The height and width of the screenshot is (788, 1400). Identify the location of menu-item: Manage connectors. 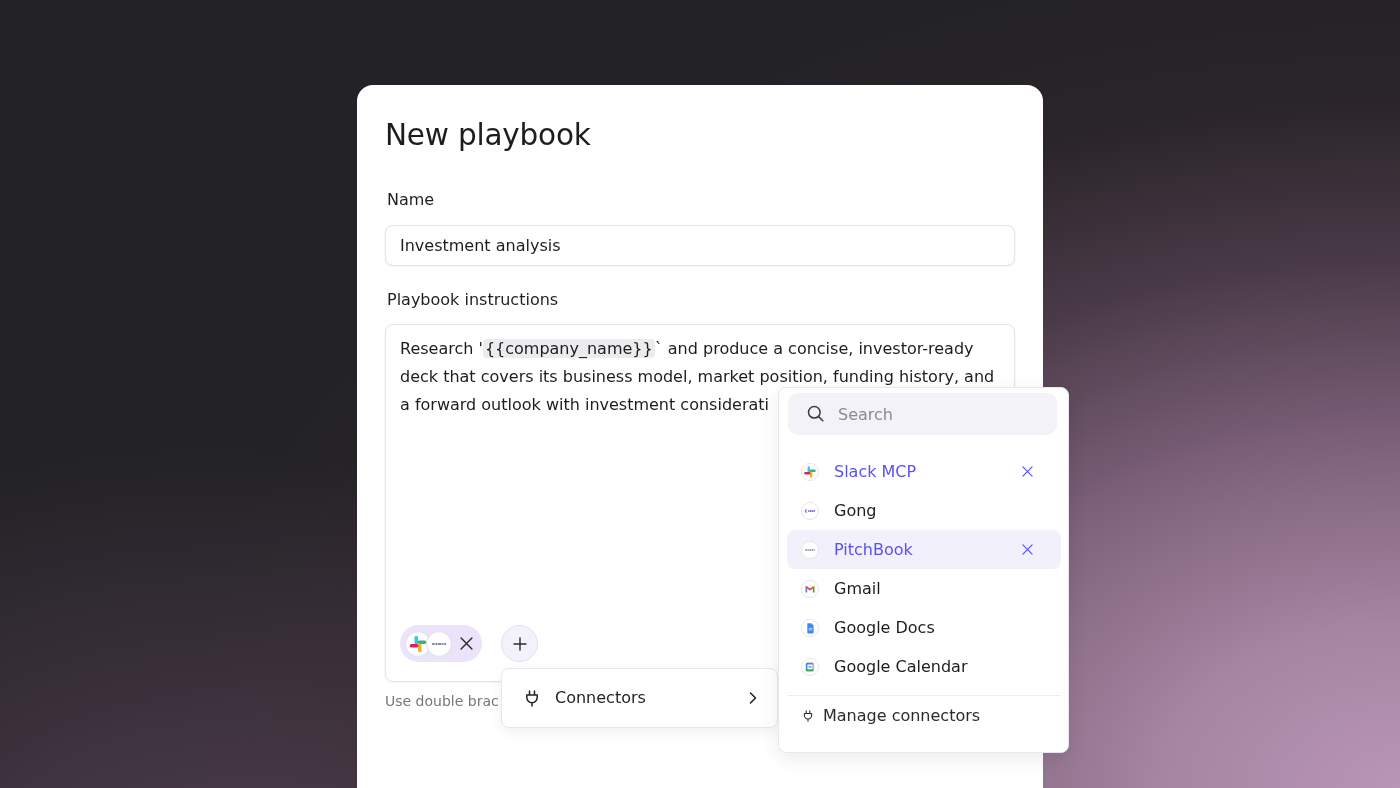
(924, 716).